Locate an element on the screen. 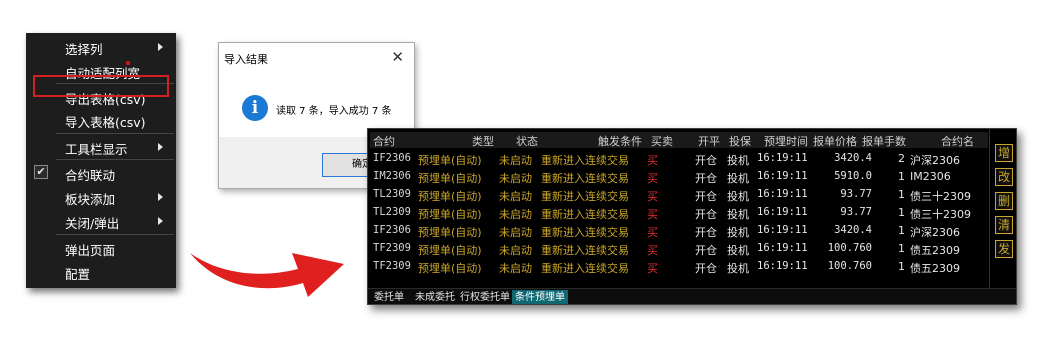 The height and width of the screenshot is (342, 1064). menu-item-config: 配置 is located at coordinates (101, 272).